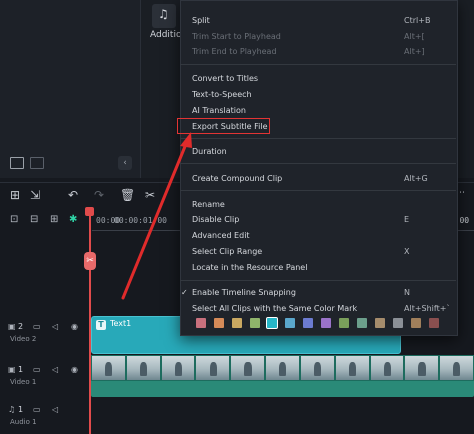 This screenshot has width=474, height=434. What do you see at coordinates (184, 292) in the screenshot?
I see `check-icon: ✓` at bounding box center [184, 292].